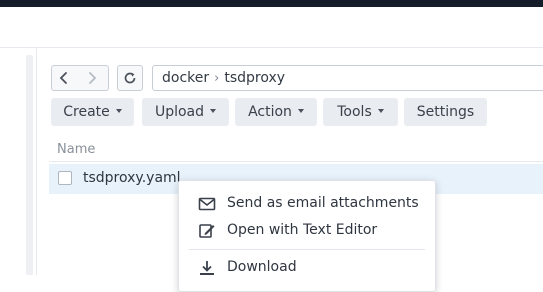 This screenshot has width=543, height=292. Describe the element at coordinates (271, 3) in the screenshot. I see `top-dark-bar` at that location.